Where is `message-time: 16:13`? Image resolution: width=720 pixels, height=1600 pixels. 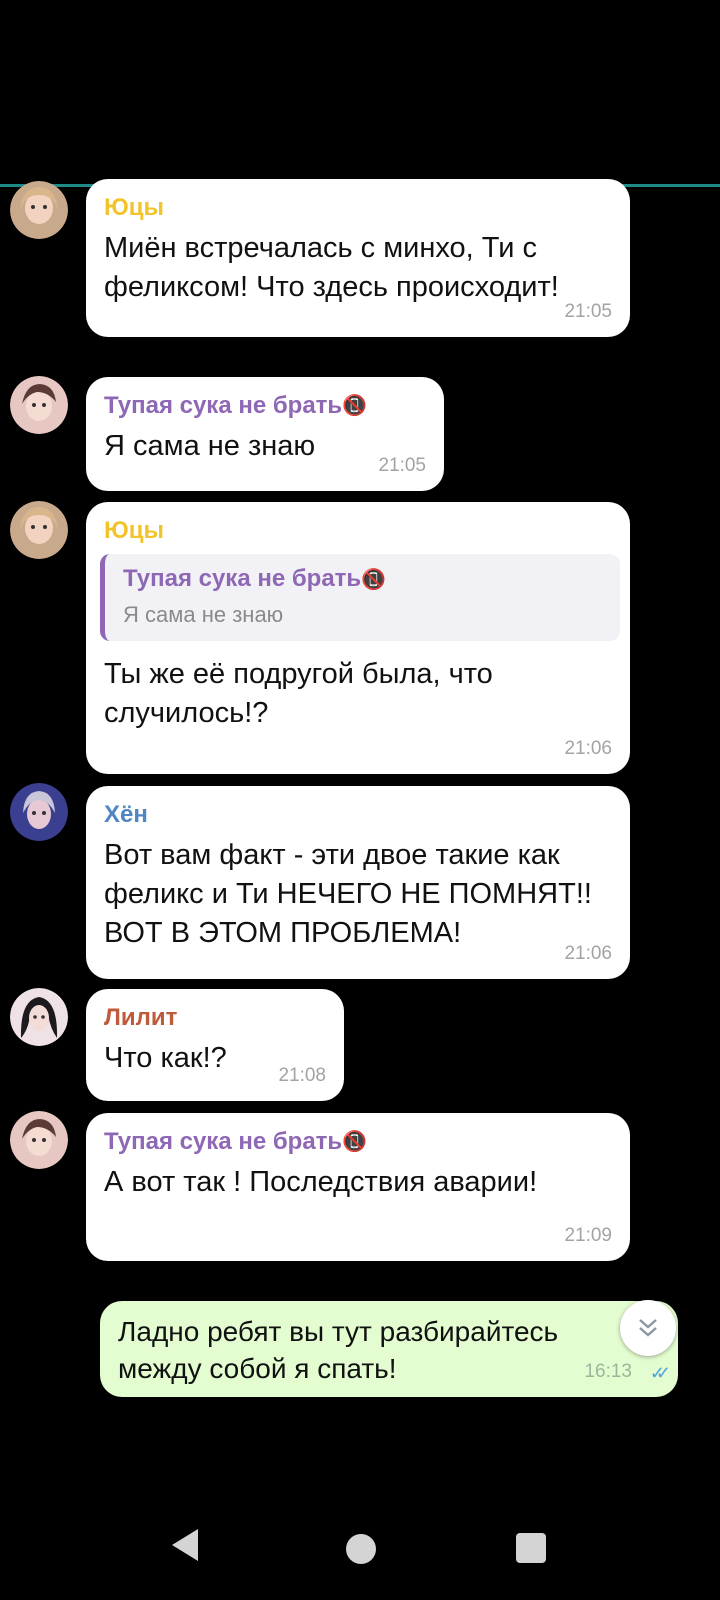
message-time: 16:13 is located at coordinates (608, 1371).